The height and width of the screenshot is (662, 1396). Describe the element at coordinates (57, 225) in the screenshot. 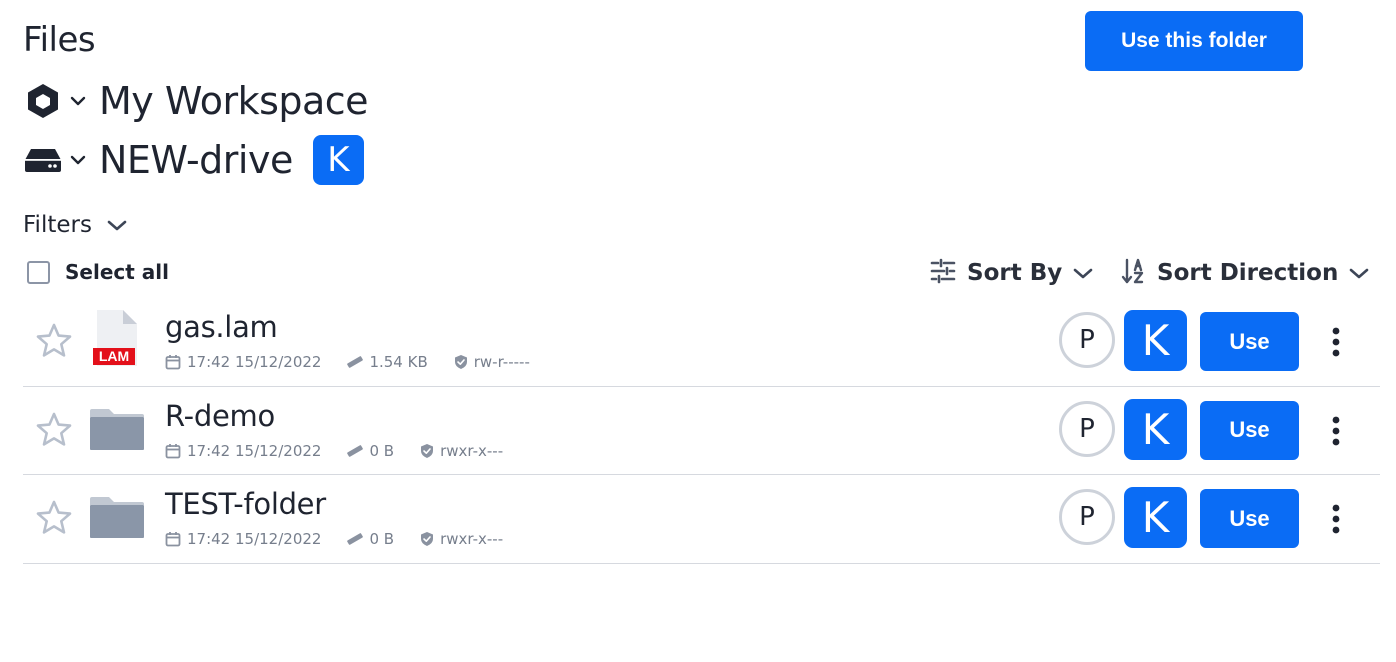

I see `filters-label: Filters` at that location.